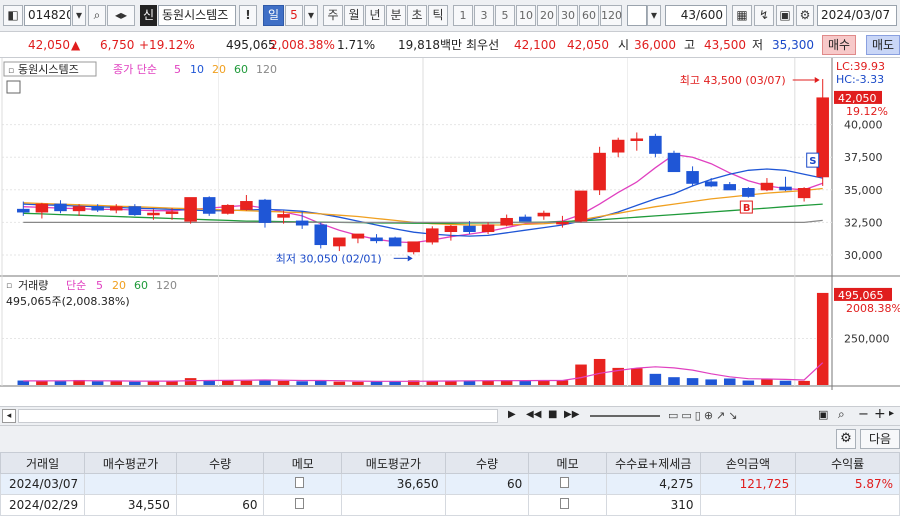 The height and width of the screenshot is (516, 900). Describe the element at coordinates (311, 15) in the screenshot. I see `period-count-dropdown-icon: ▾` at that location.